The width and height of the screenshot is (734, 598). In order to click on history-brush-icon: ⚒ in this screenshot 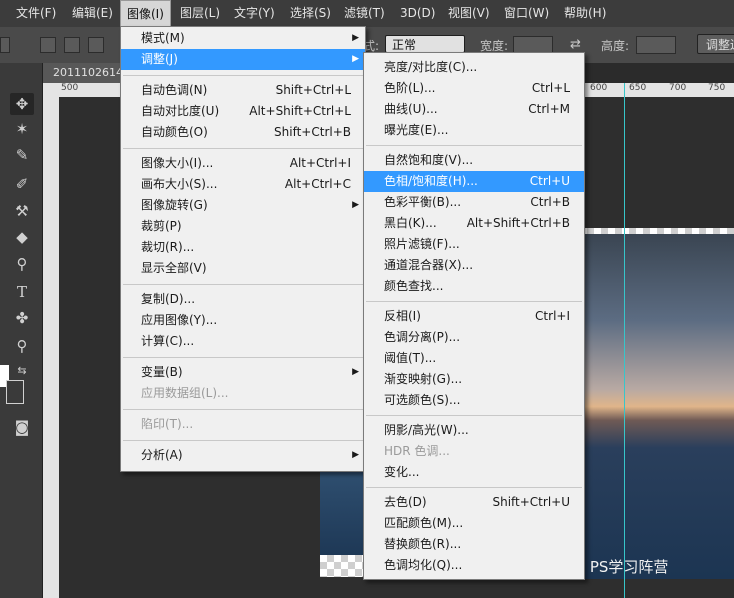, I will do `click(22, 211)`.